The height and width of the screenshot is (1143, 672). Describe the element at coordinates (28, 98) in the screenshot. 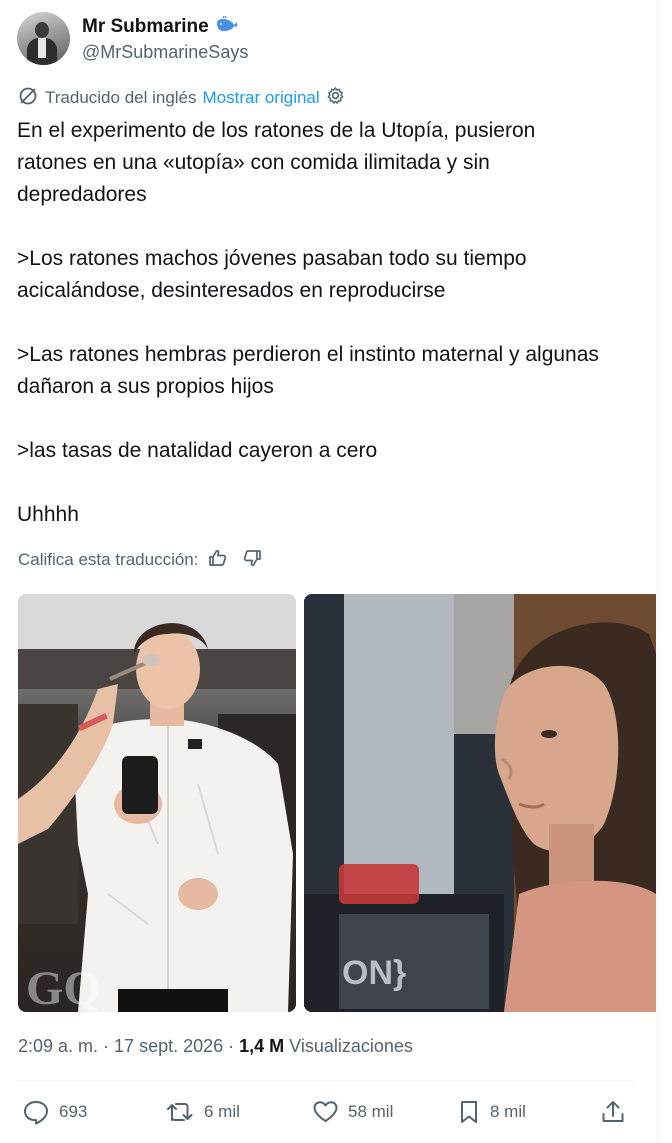

I see `translate-globe-icon` at that location.